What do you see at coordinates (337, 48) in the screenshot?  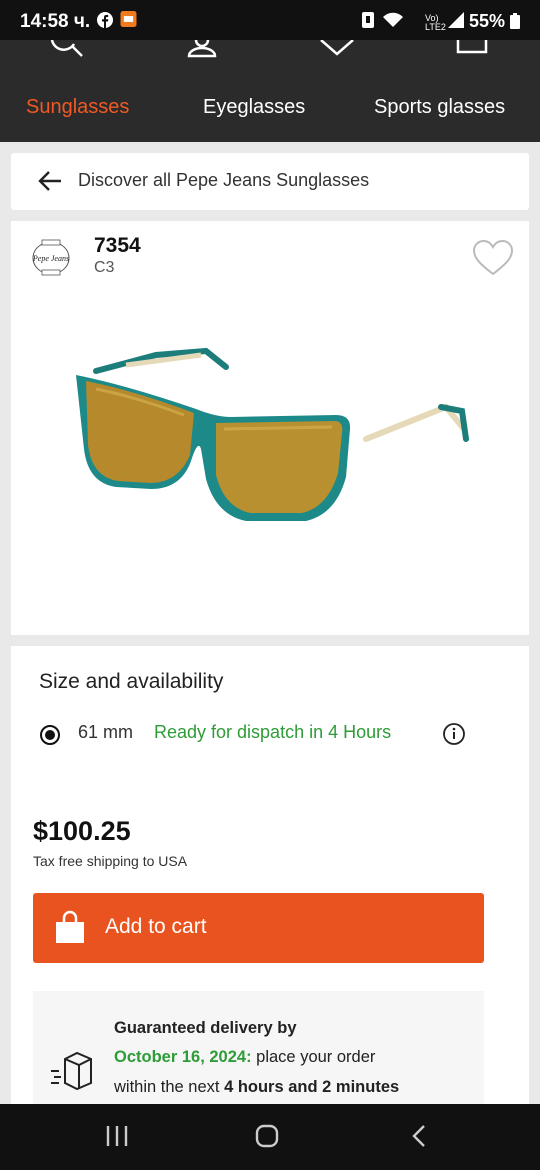 I see `heart-icon` at bounding box center [337, 48].